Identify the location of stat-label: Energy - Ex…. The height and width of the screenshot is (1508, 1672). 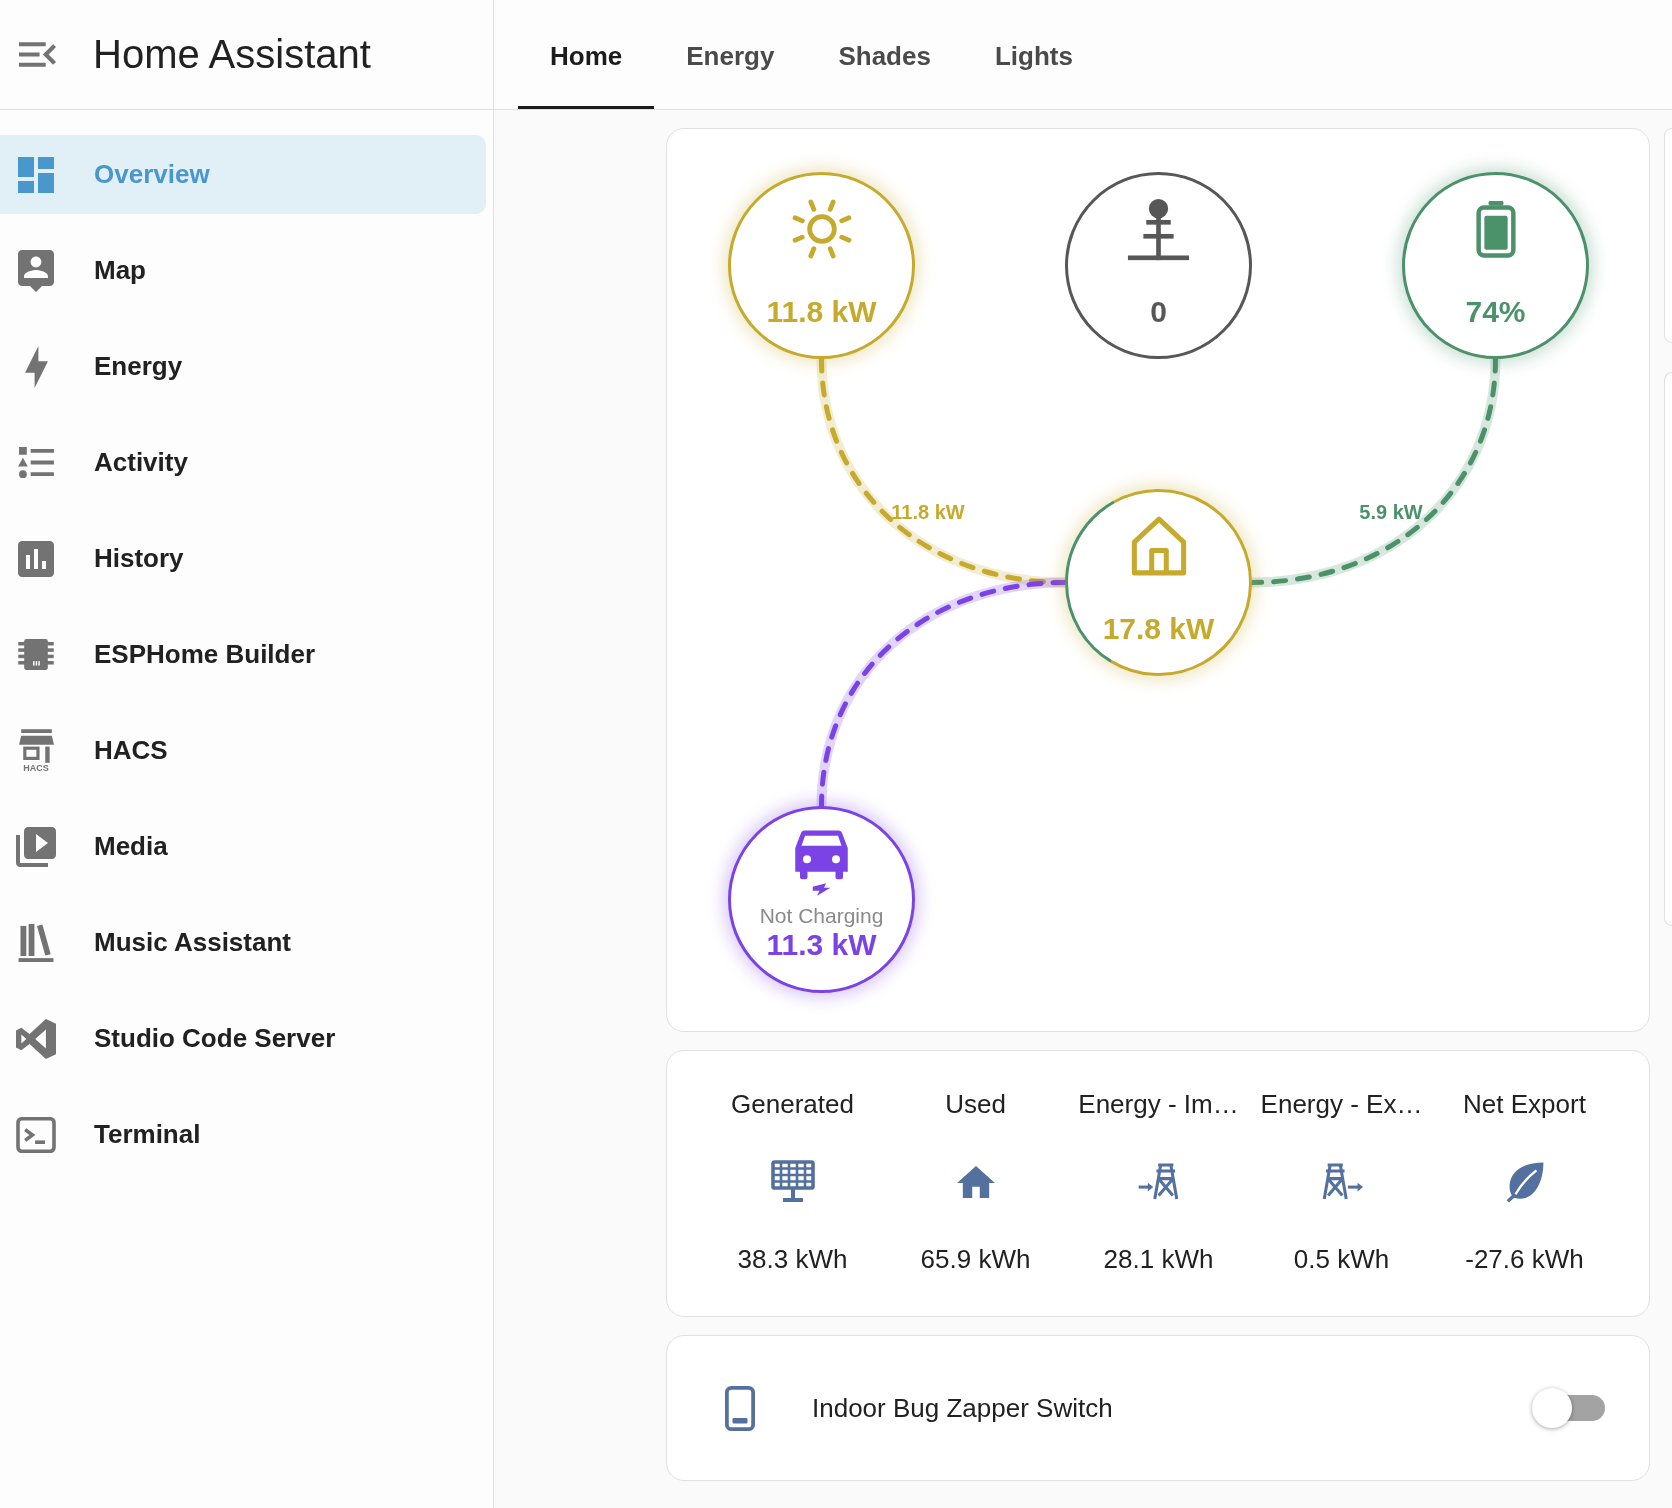
(1341, 1104).